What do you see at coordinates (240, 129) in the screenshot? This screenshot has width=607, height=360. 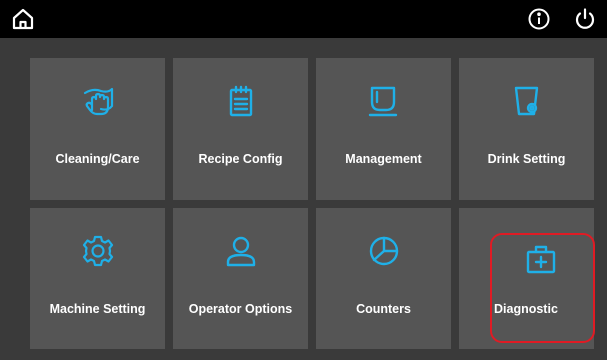 I see `tile-recipe-config: Recipe Config` at bounding box center [240, 129].